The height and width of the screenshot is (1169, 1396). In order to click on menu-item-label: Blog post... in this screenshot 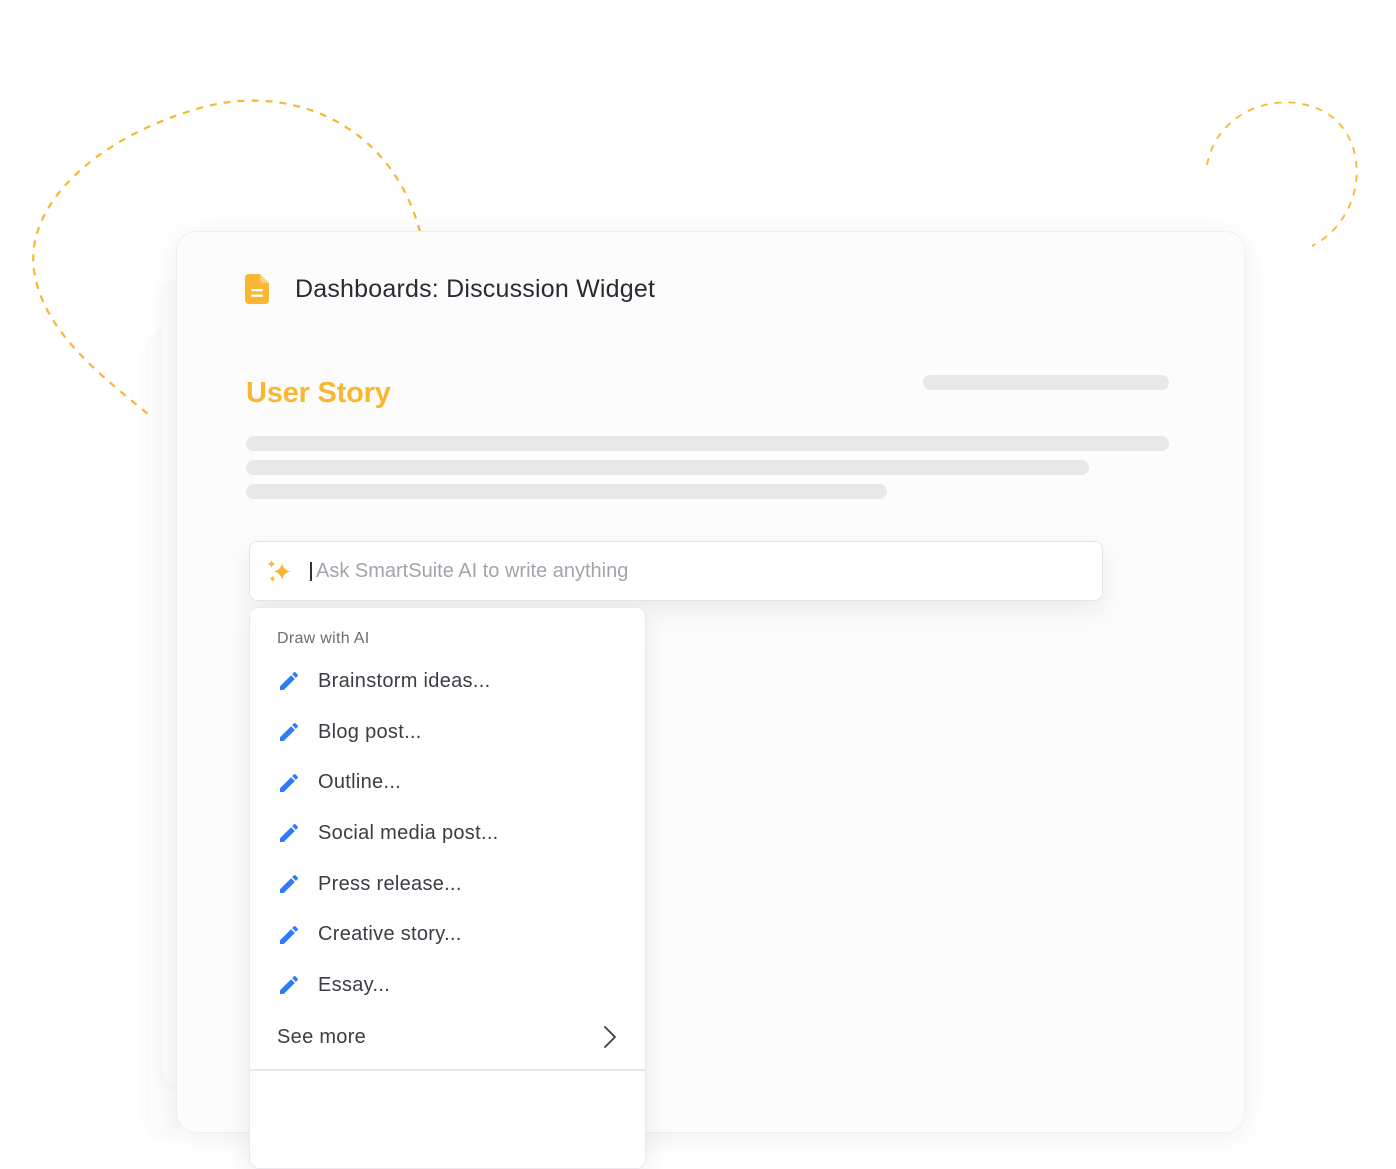, I will do `click(370, 731)`.